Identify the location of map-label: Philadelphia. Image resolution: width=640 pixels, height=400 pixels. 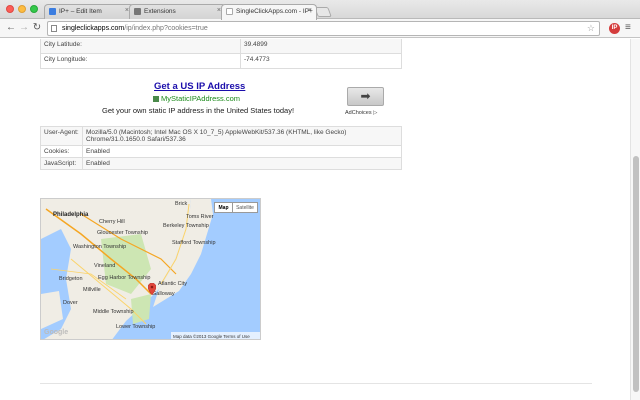
(71, 215).